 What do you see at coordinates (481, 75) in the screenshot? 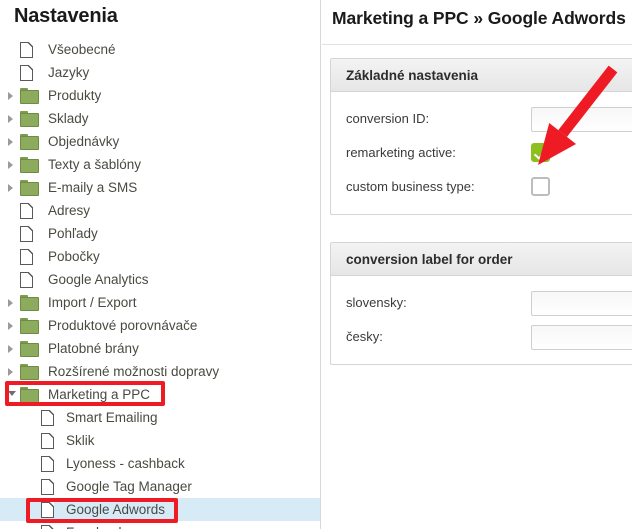
I see `panel-header: Základné nastavenia` at bounding box center [481, 75].